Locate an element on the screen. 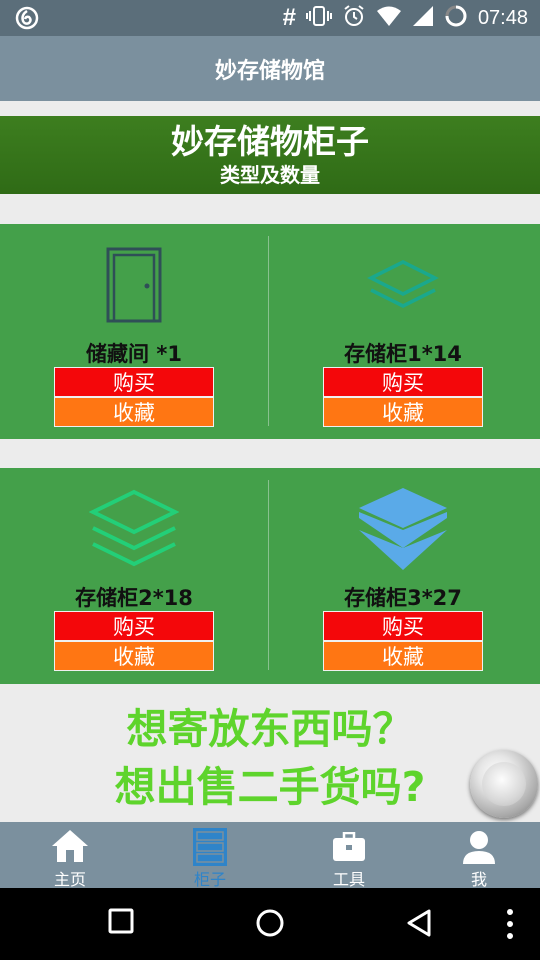 The width and height of the screenshot is (540, 960). app-bar: 妙存储物馆 is located at coordinates (270, 68).